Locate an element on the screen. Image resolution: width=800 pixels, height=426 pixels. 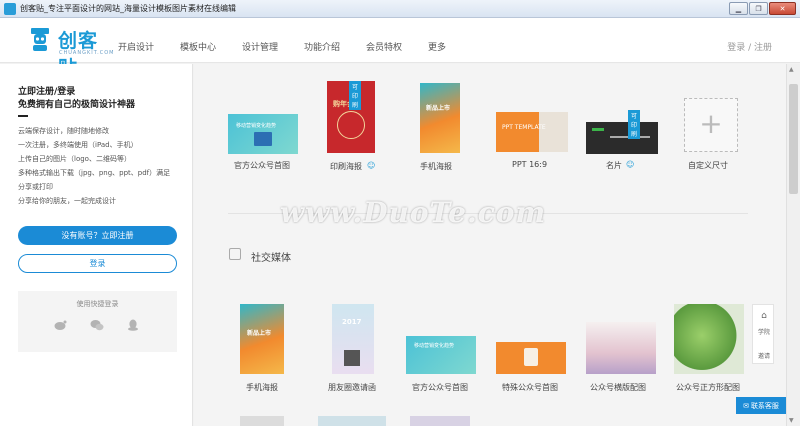
social-media-icon is located at coordinates (235, 254).